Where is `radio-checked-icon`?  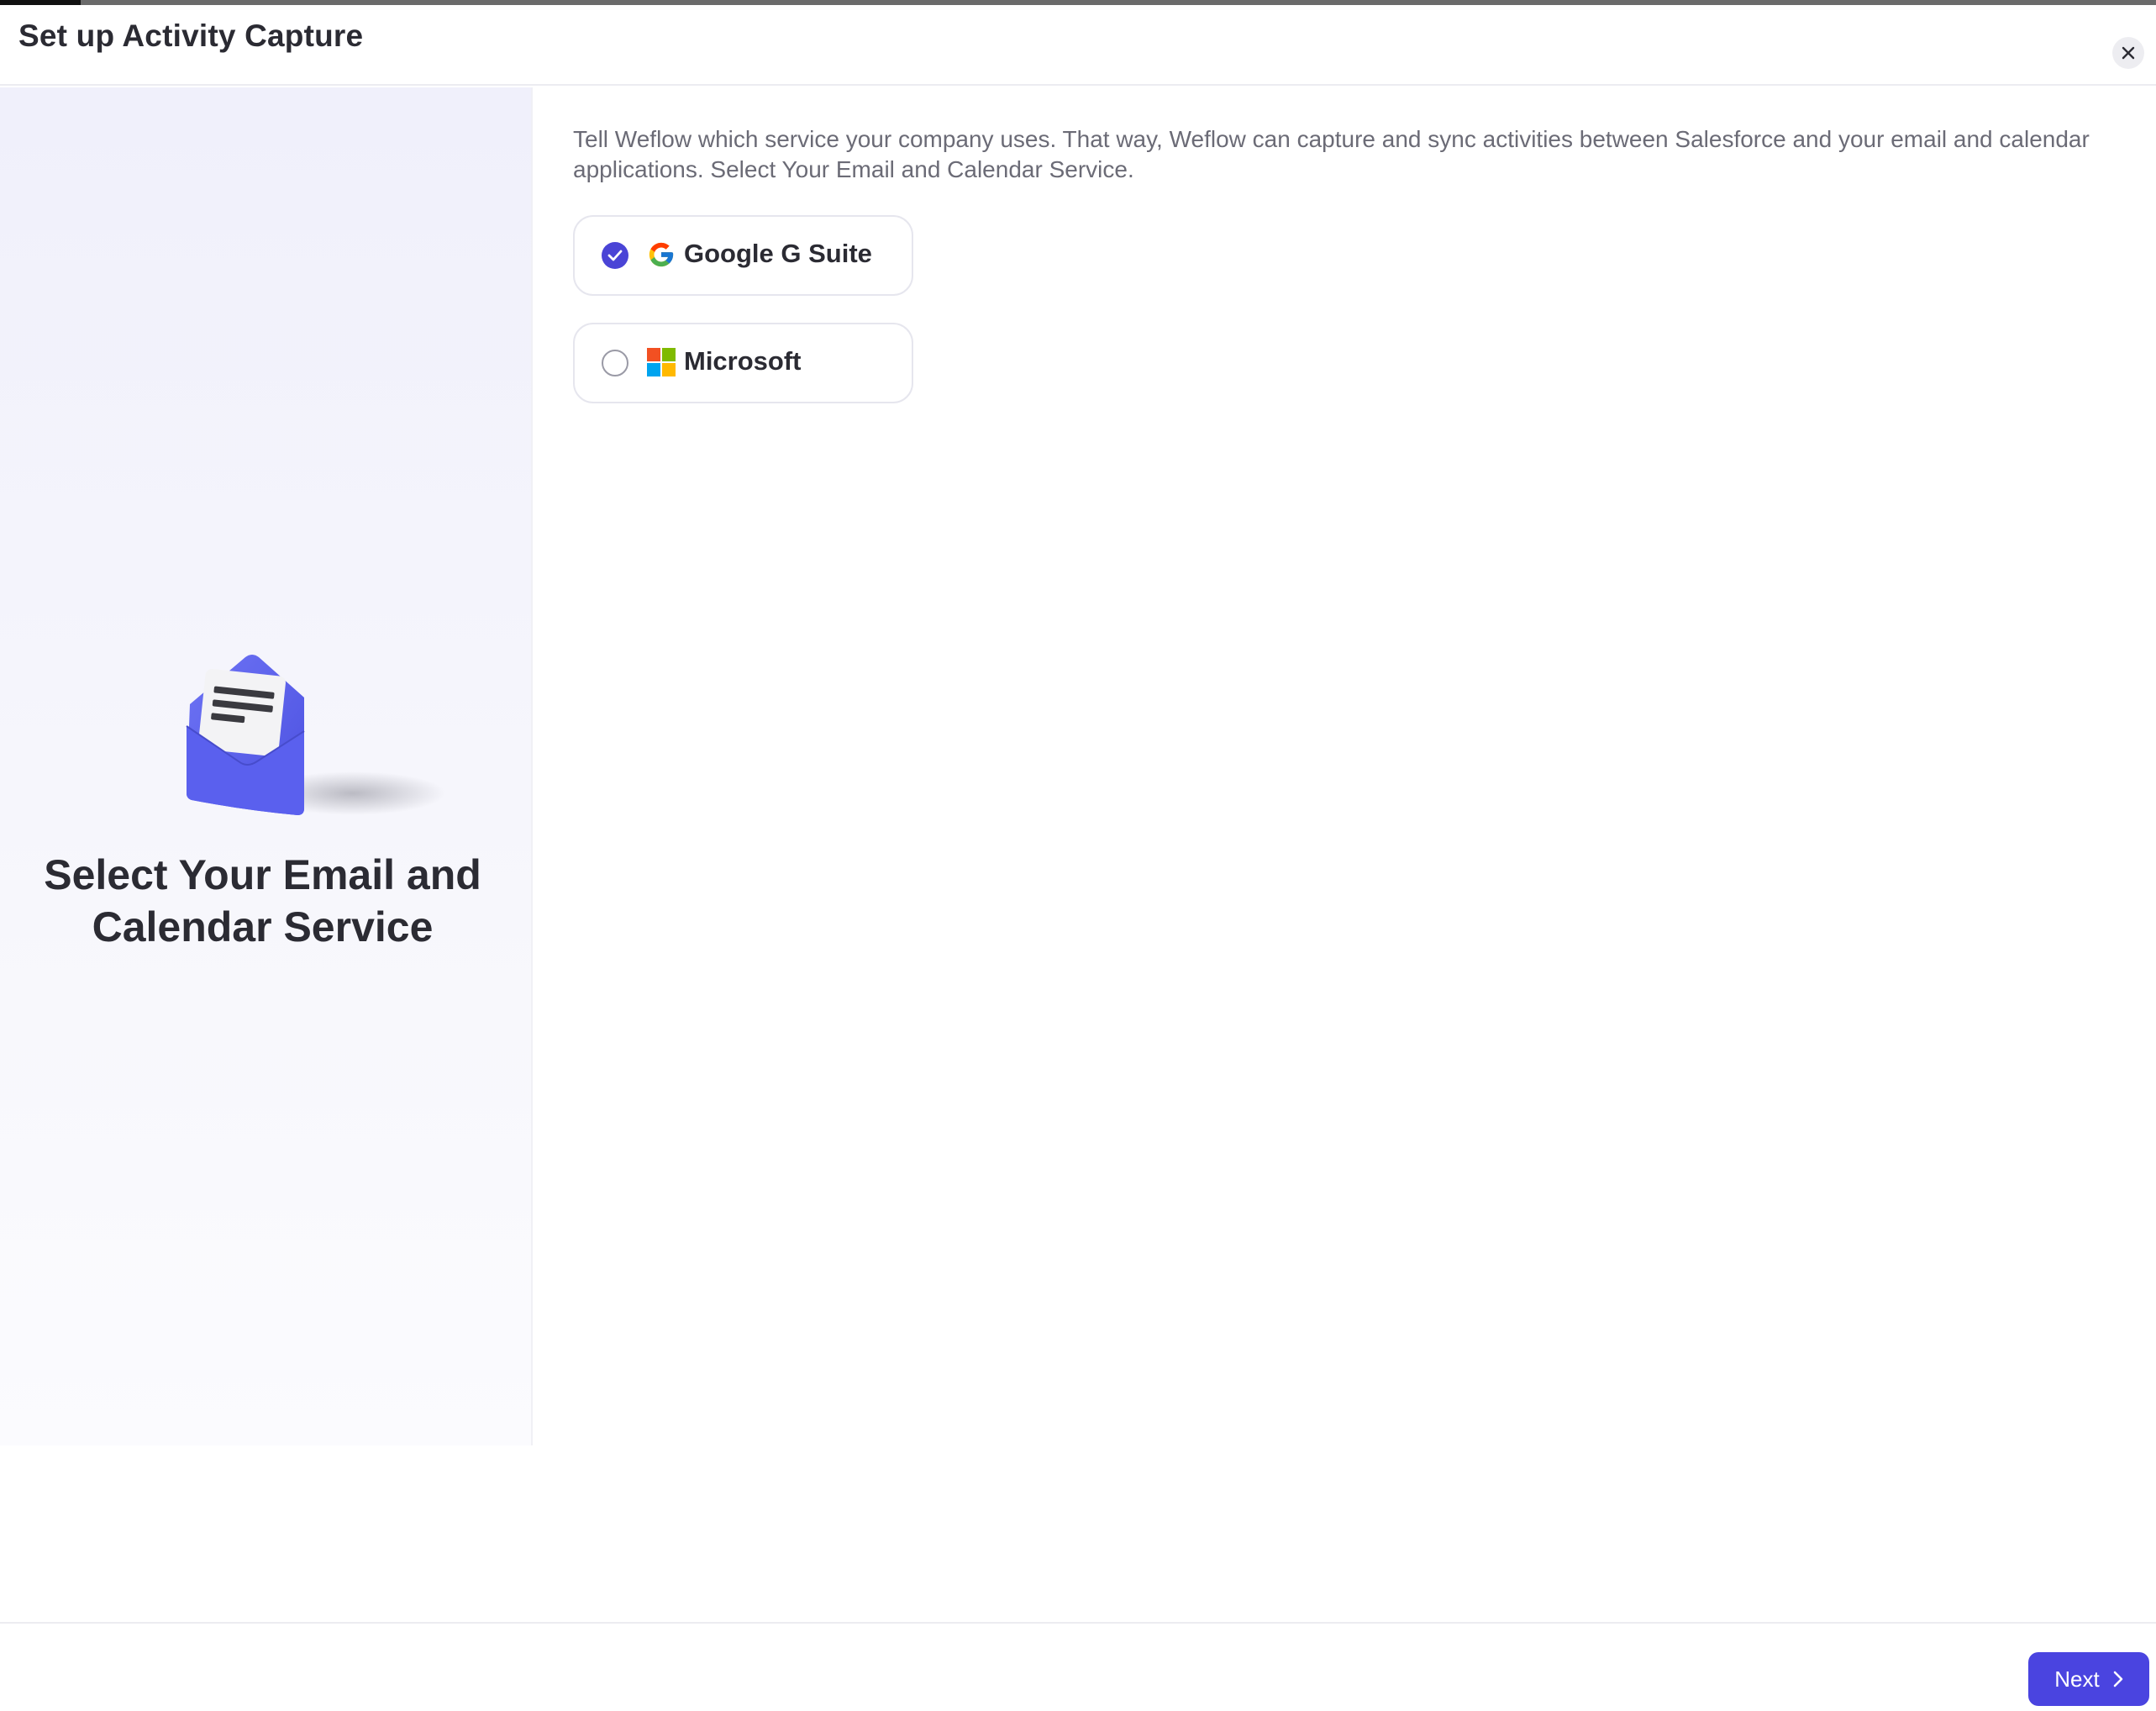 radio-checked-icon is located at coordinates (615, 256).